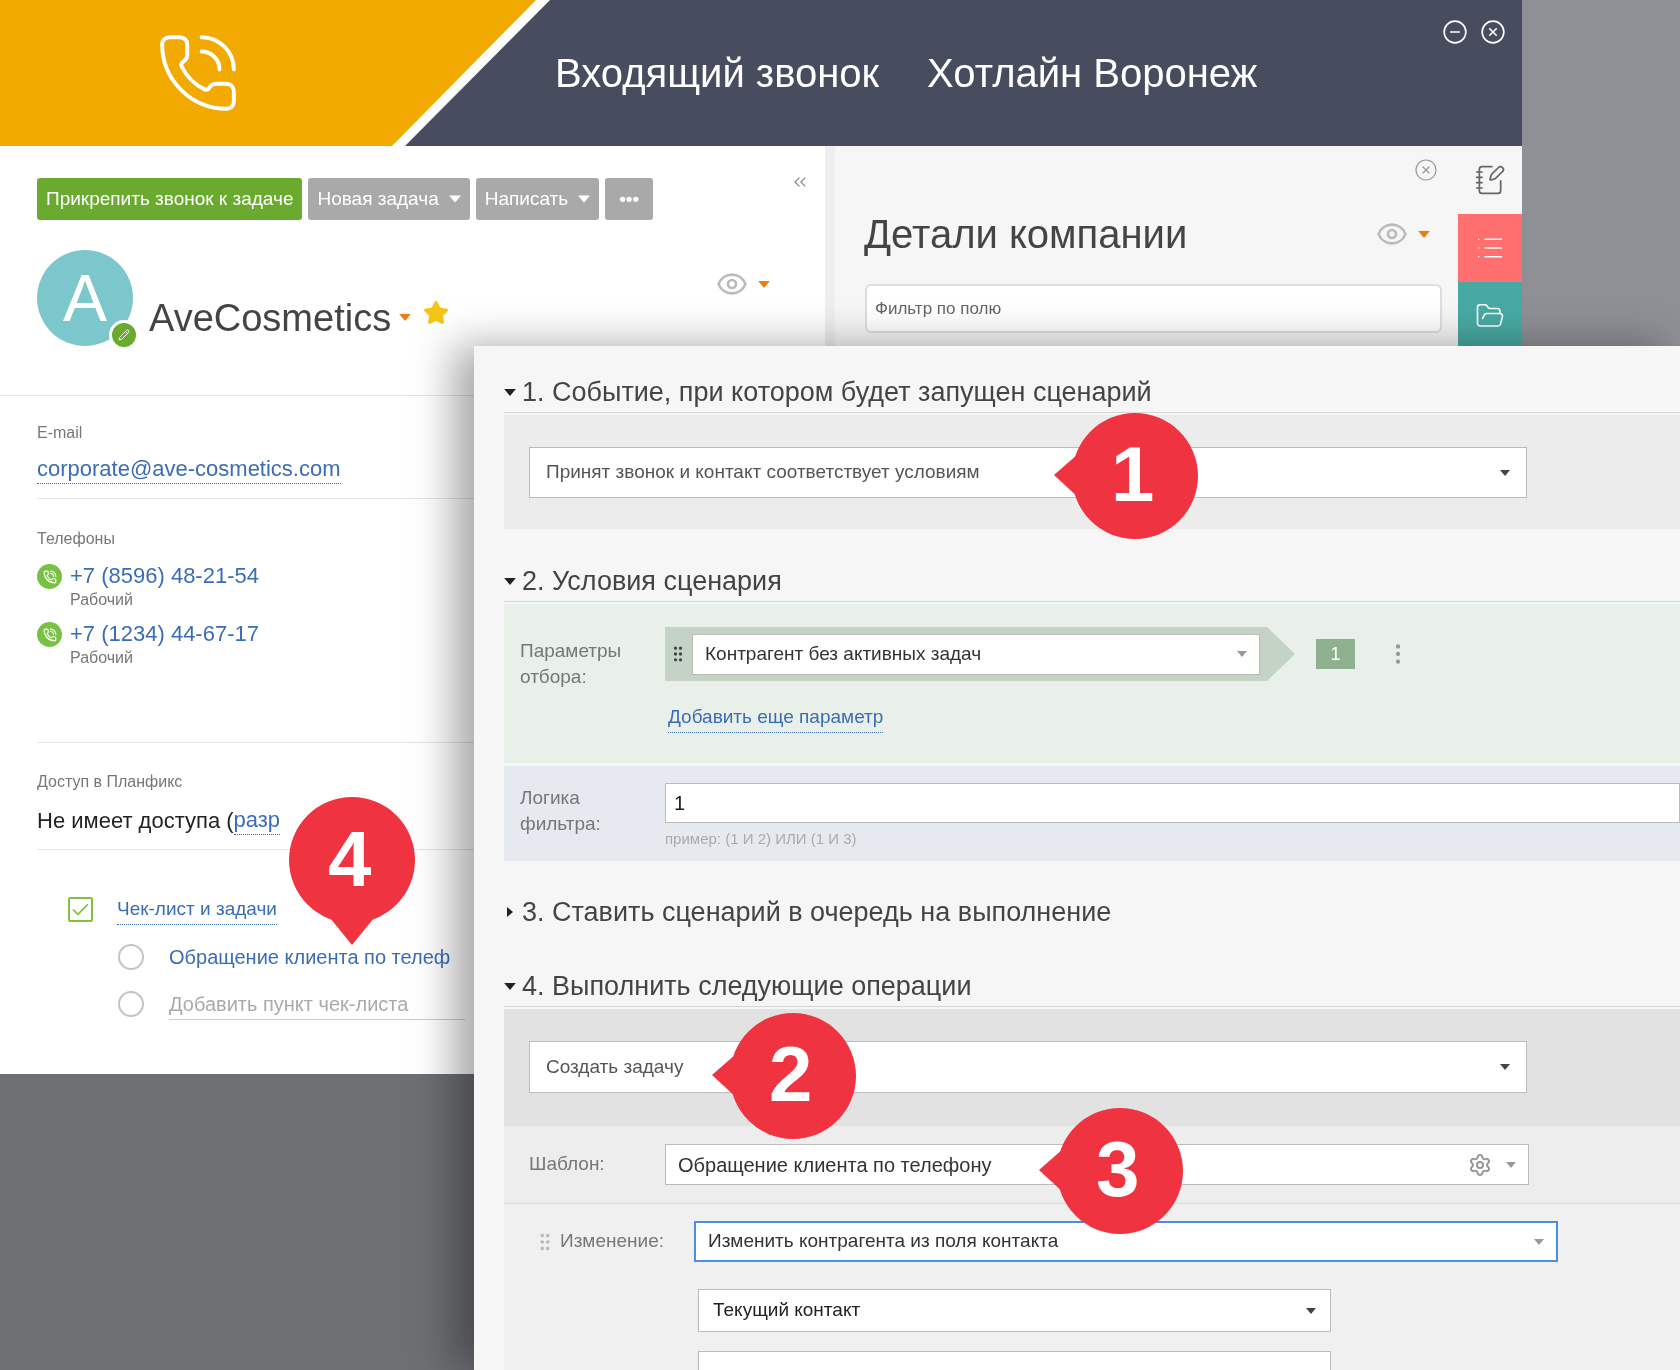  Describe the element at coordinates (110, 782) in the screenshot. I see `field-label: Доступ в Планфикс` at that location.